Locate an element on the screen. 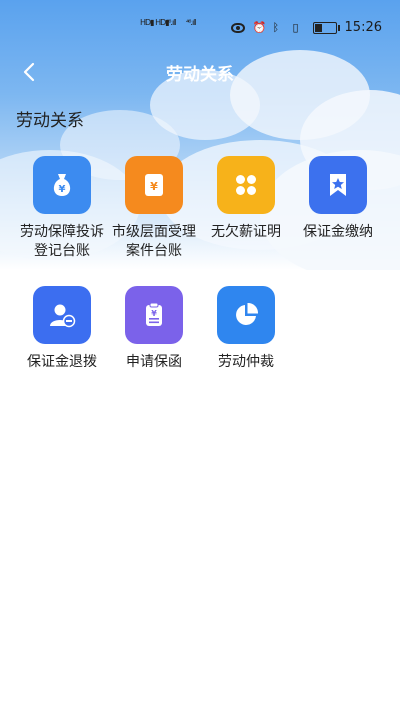 Image resolution: width=400 pixels, height=711 pixels. grid-item-no-arrears-certificate: 无欠薪证明 is located at coordinates (246, 199).